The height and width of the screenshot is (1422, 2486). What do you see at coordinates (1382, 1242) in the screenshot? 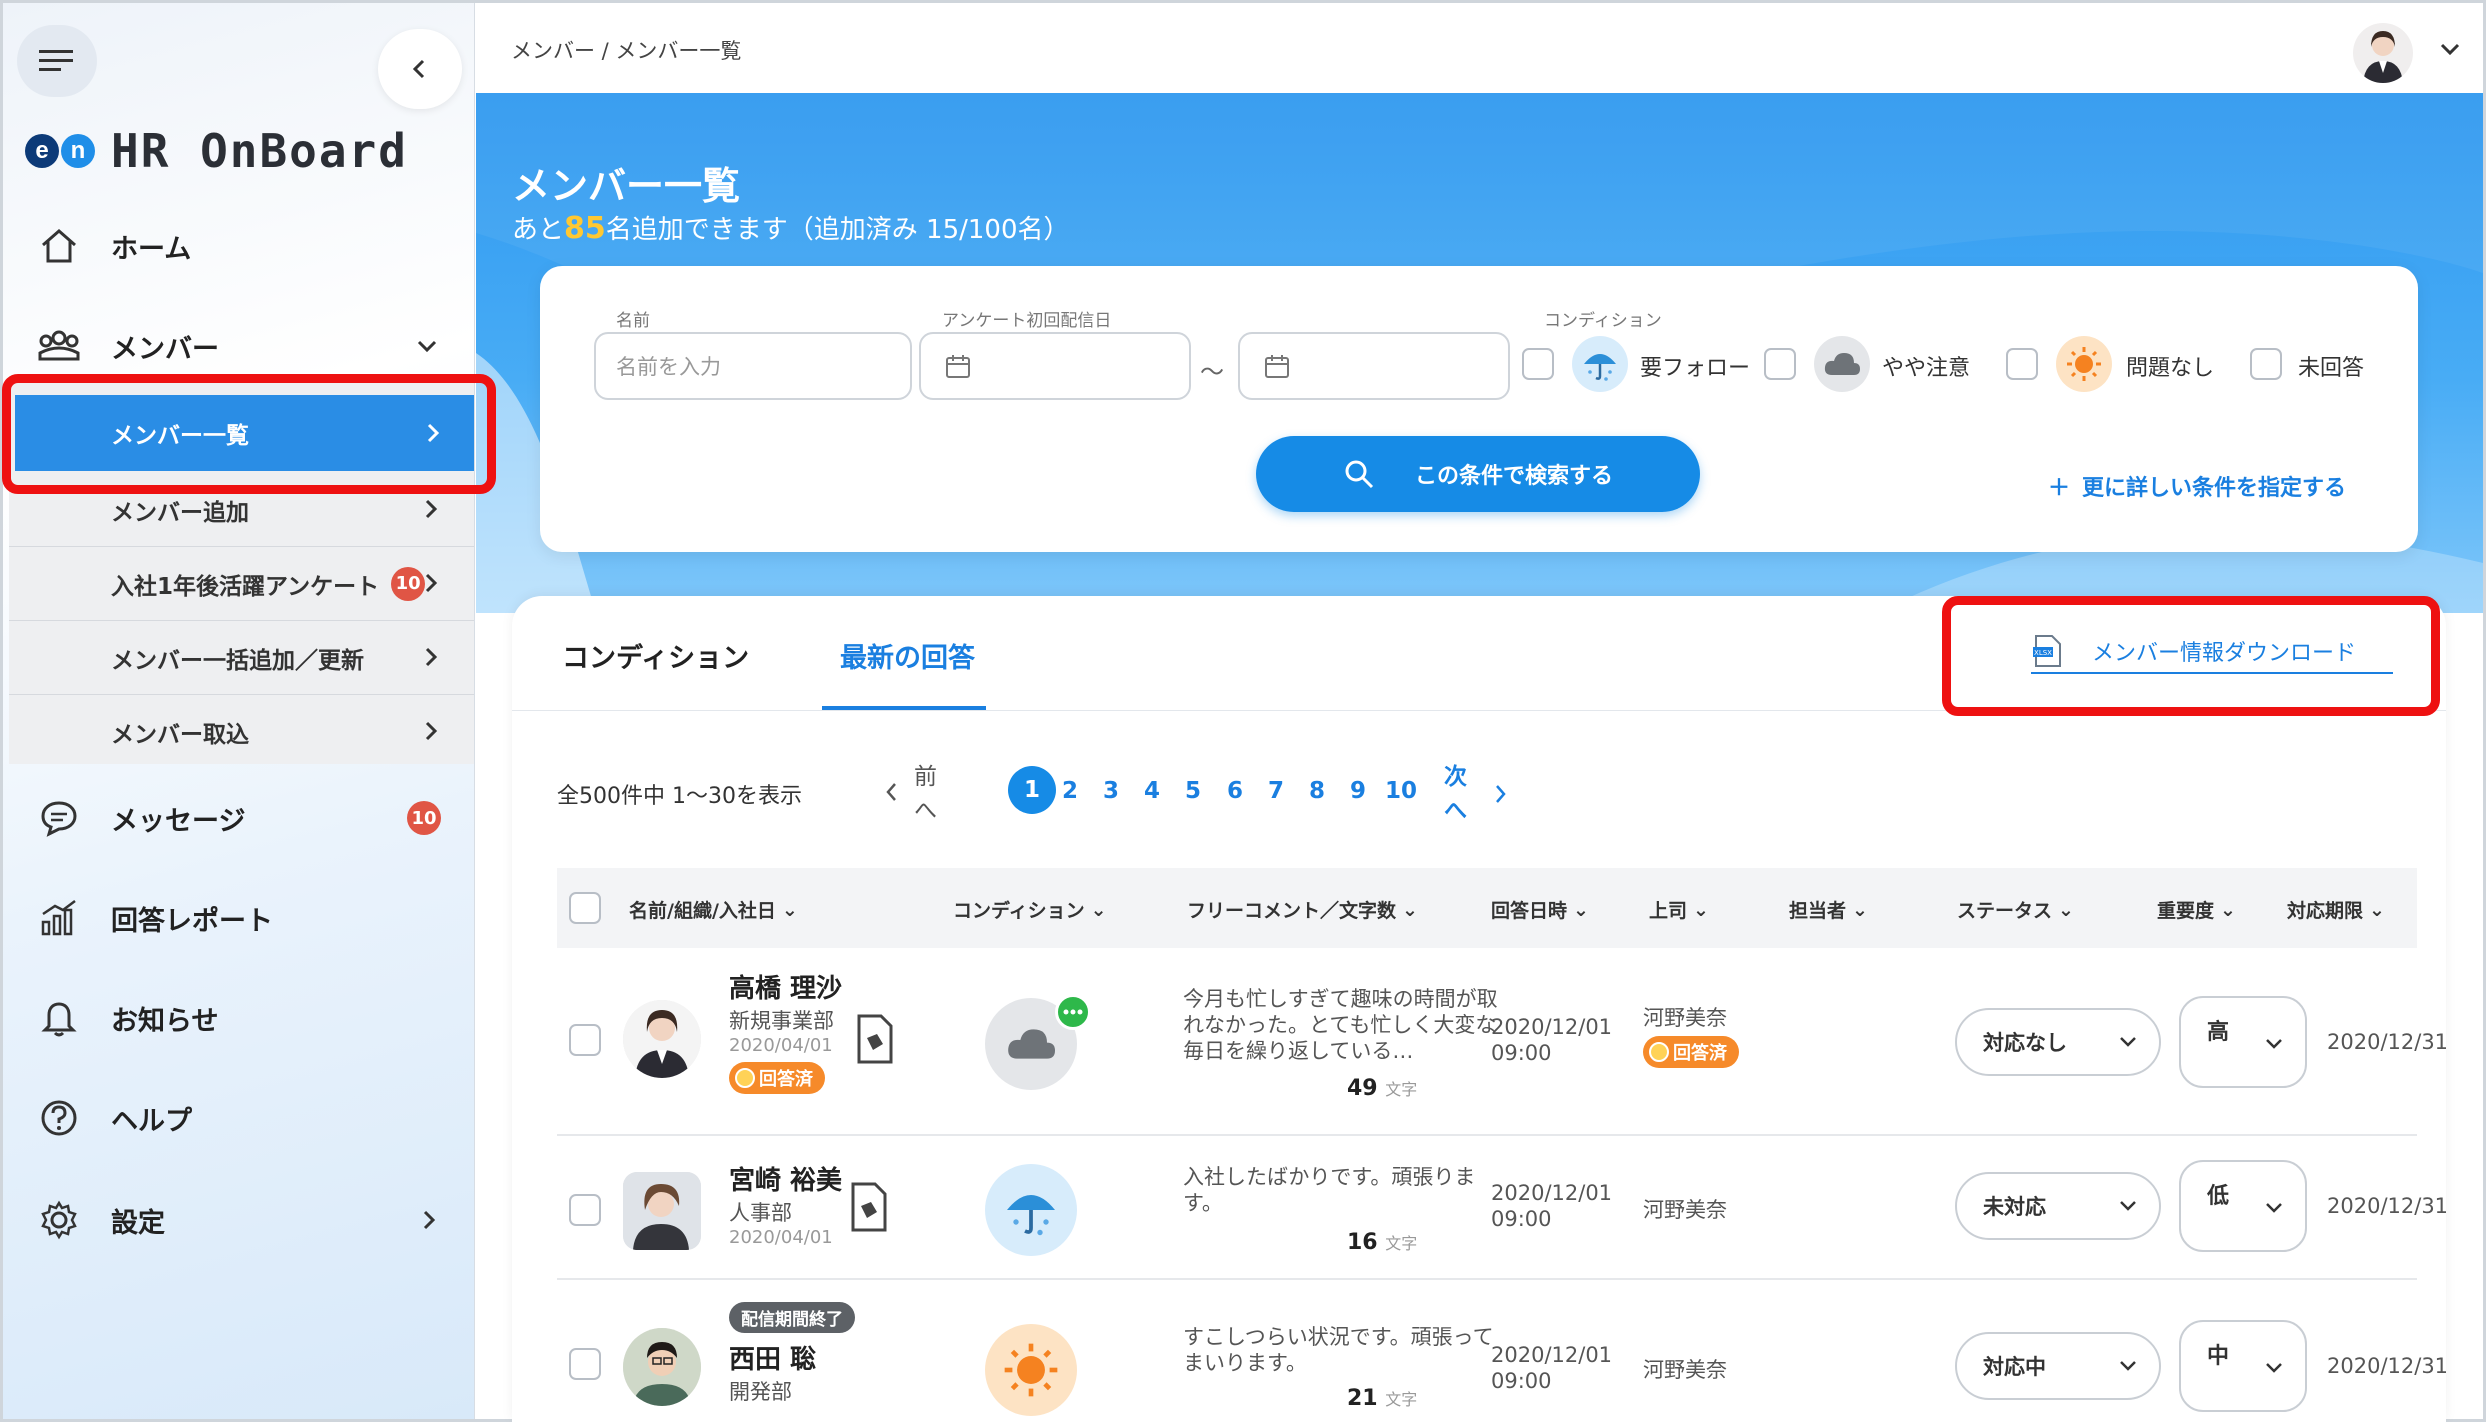
I see `char-count: 16 文字` at bounding box center [1382, 1242].